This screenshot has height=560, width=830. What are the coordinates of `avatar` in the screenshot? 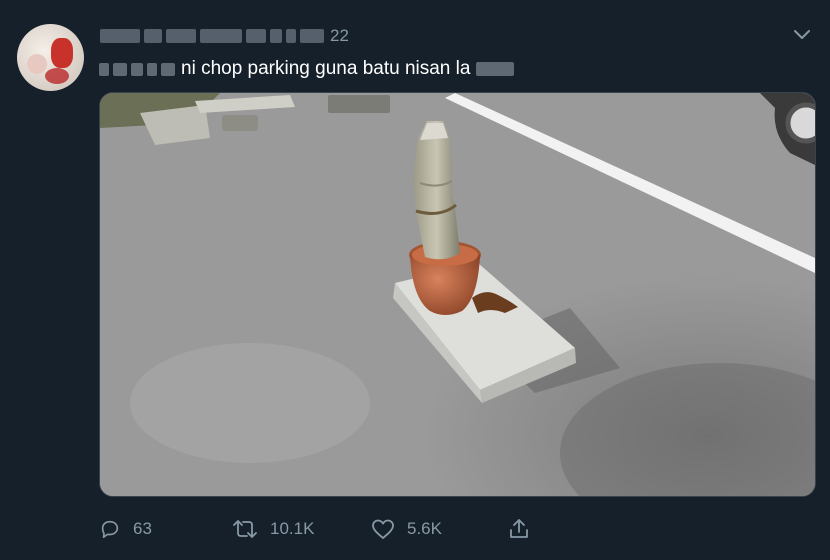 It's located at (50, 57).